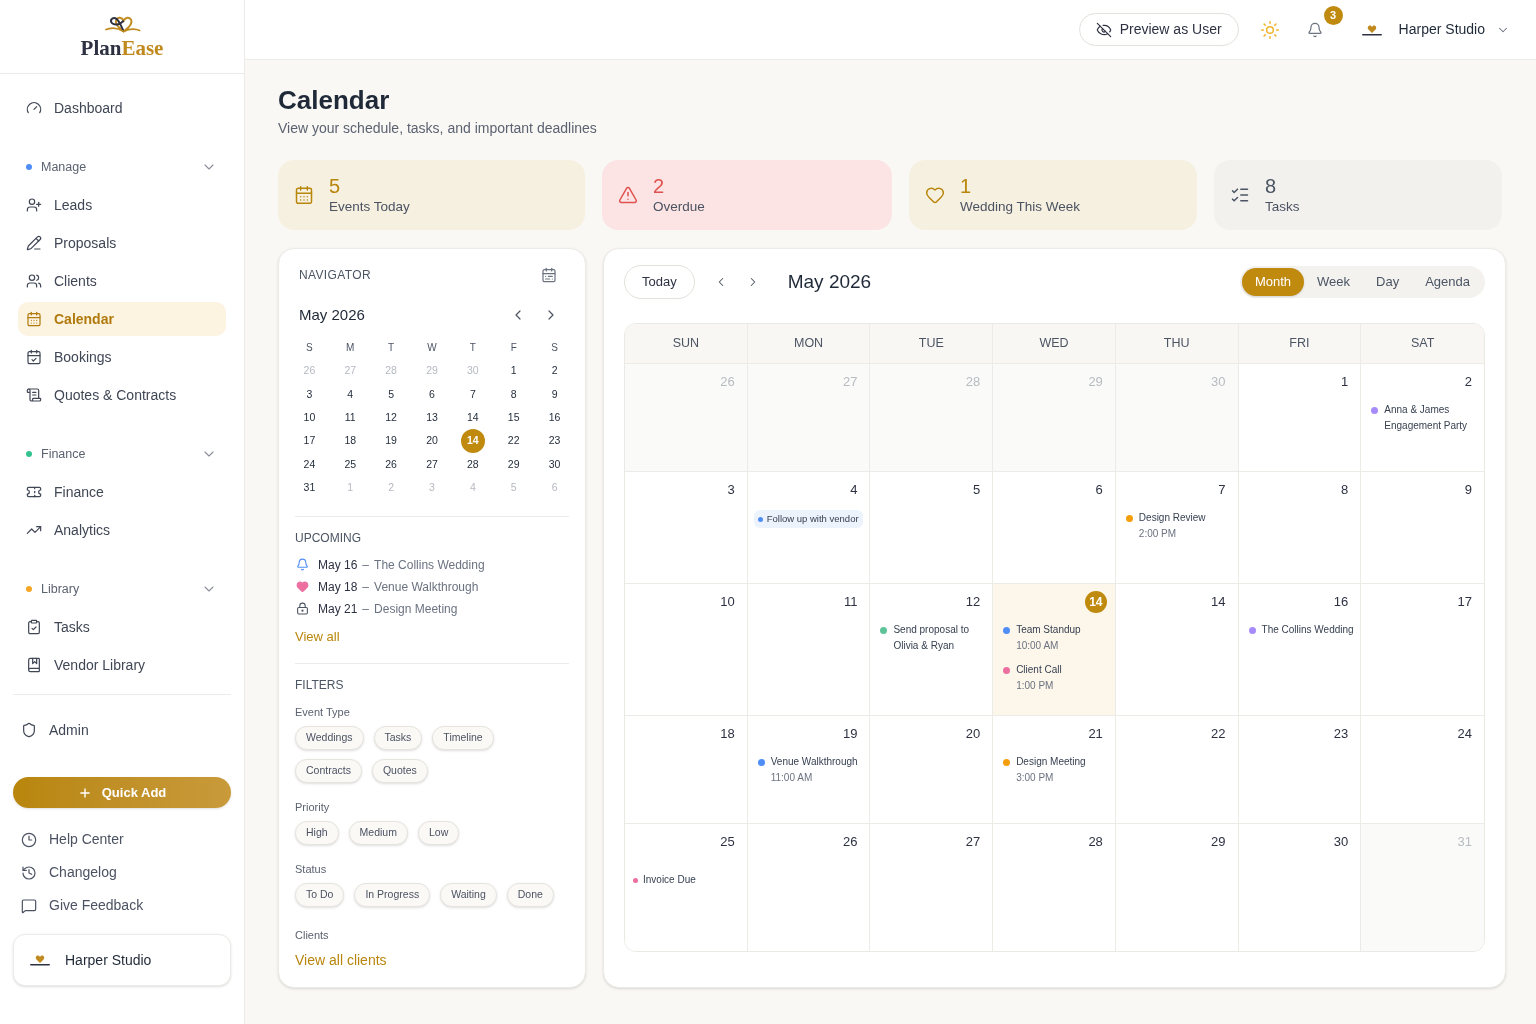 The width and height of the screenshot is (1536, 1024). Describe the element at coordinates (122, 205) in the screenshot. I see `nav-item: Leads` at that location.